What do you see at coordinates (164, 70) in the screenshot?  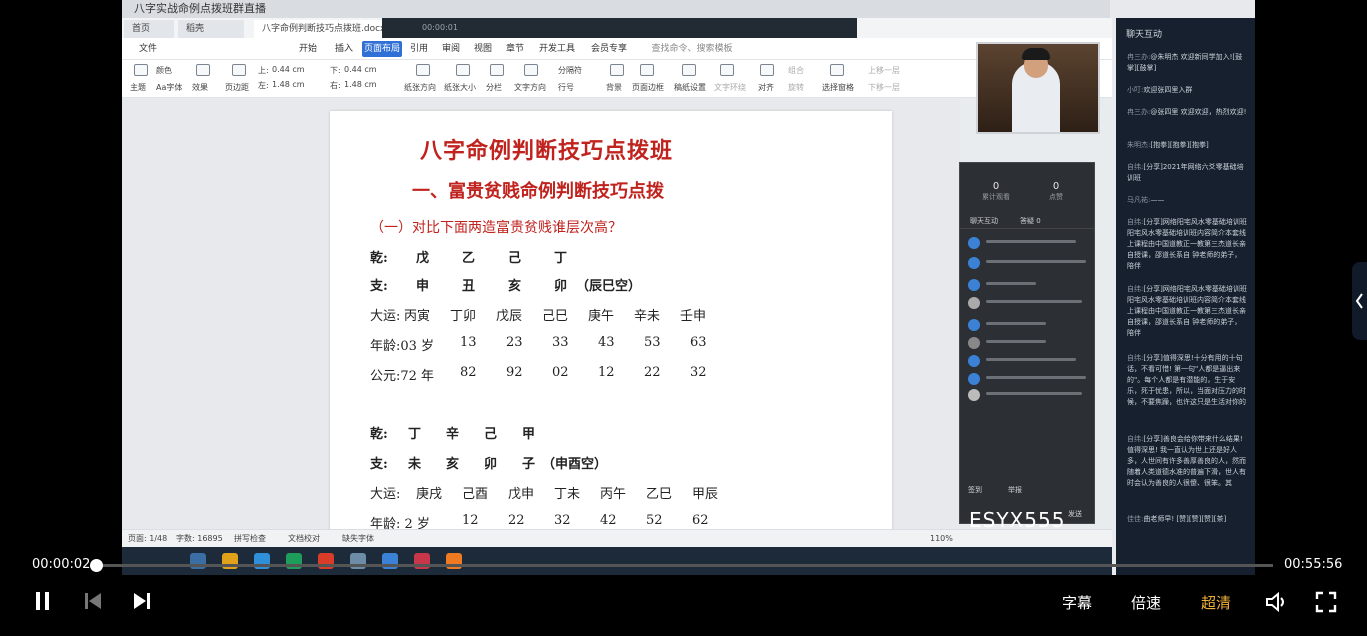 I see `ribbon-color: 颜色` at bounding box center [164, 70].